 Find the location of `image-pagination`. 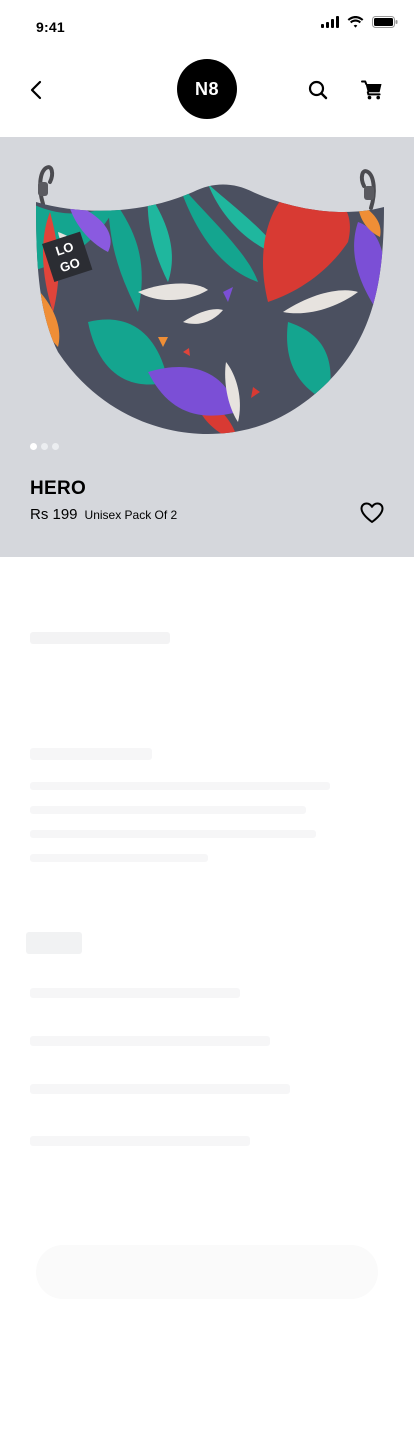

image-pagination is located at coordinates (44, 446).